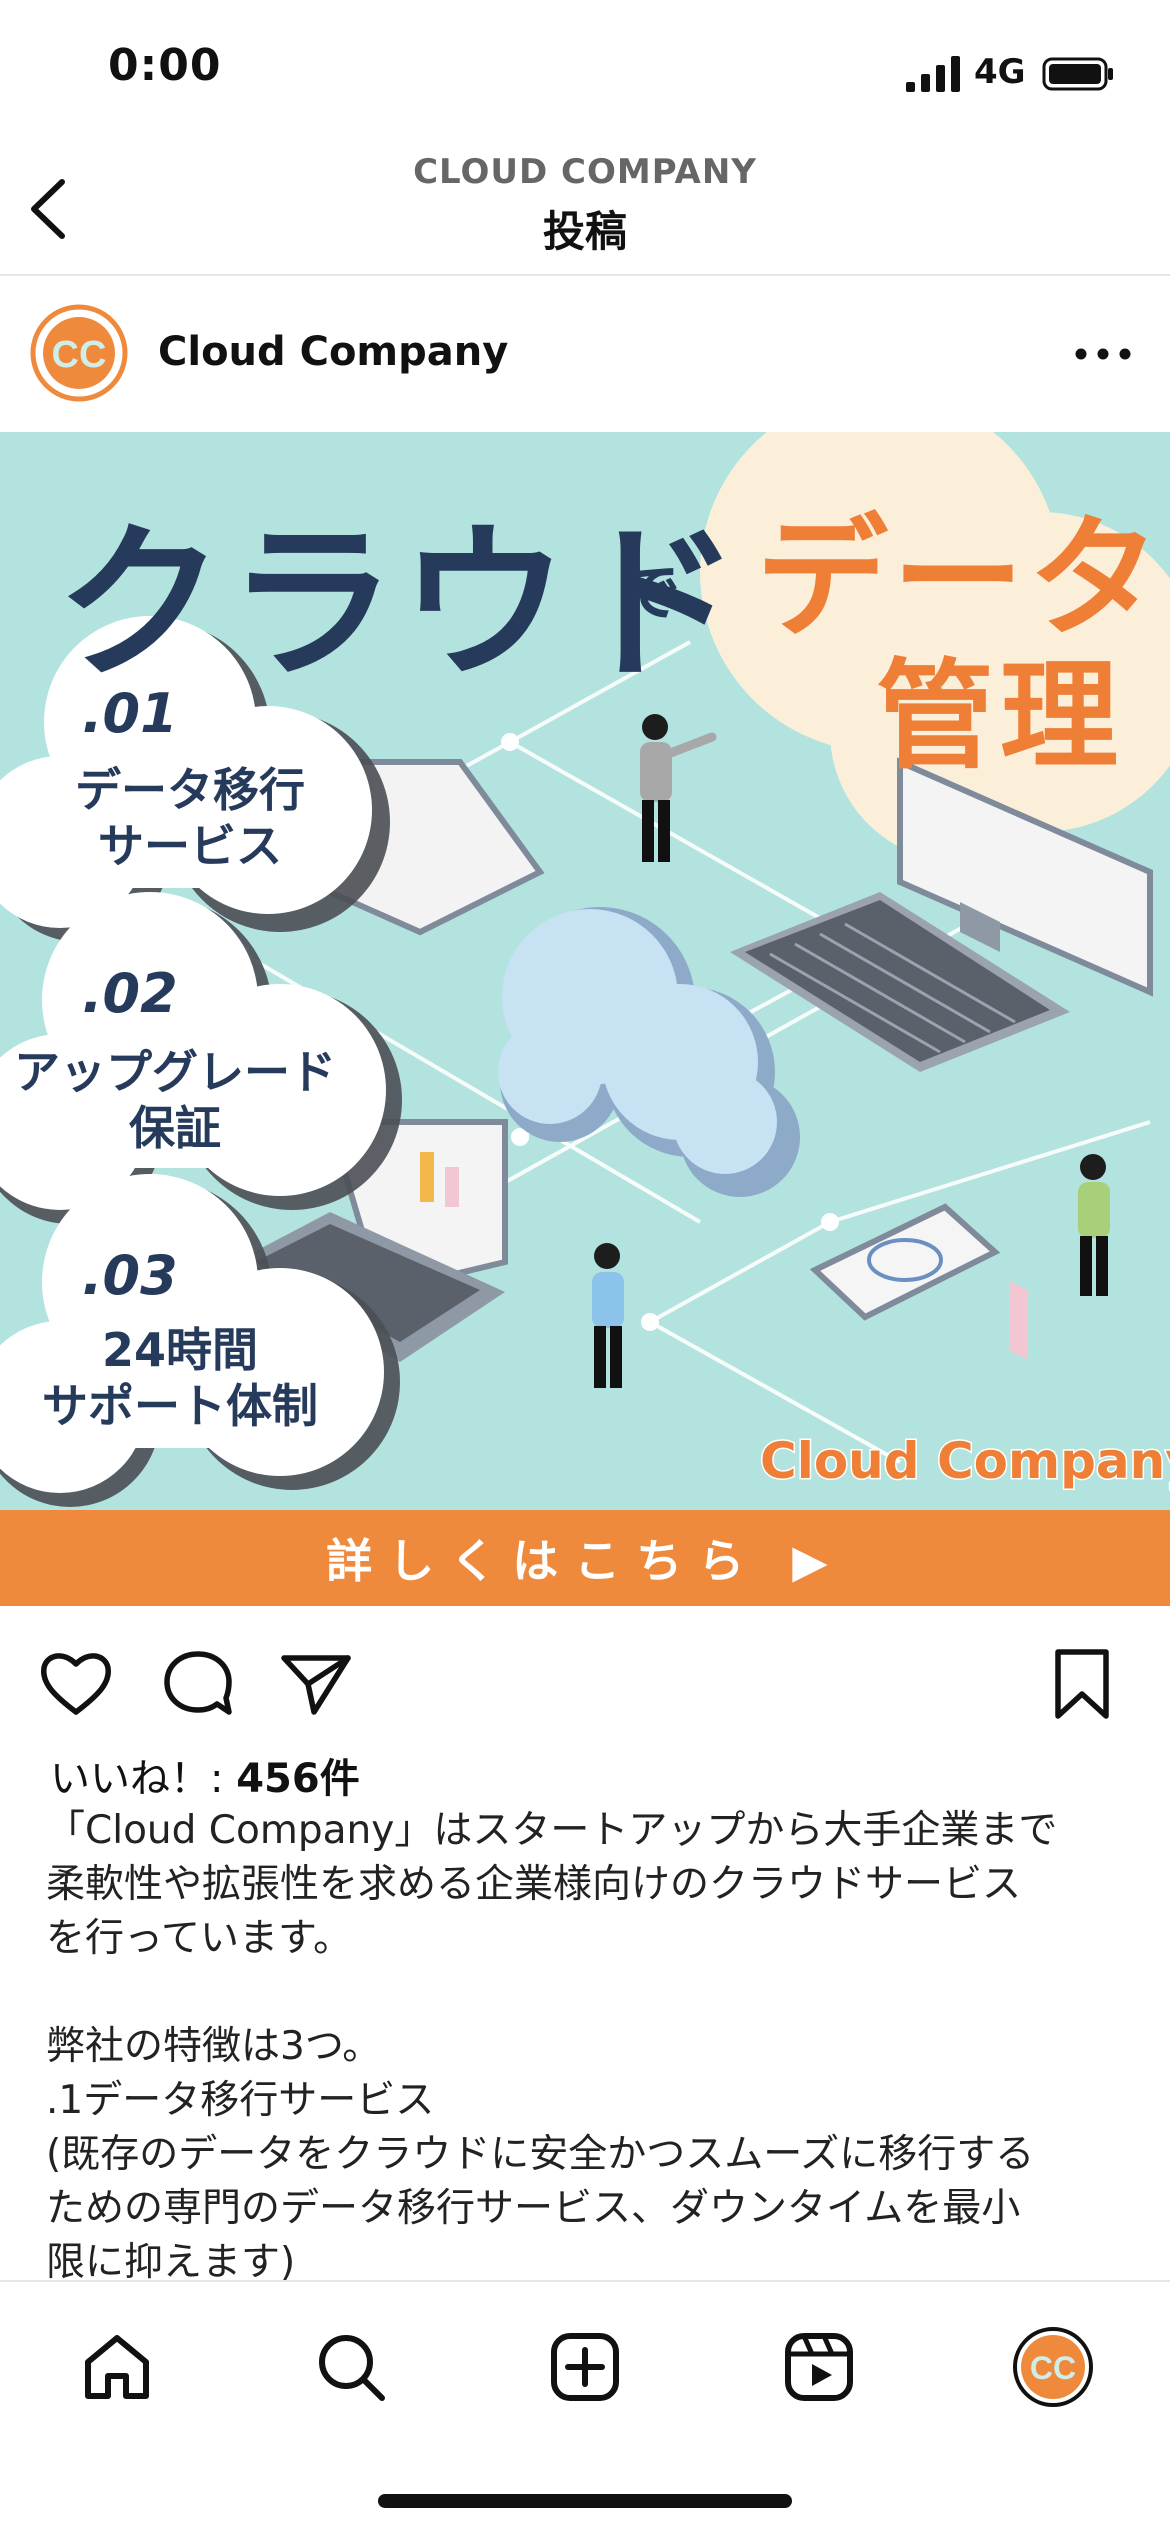 The image size is (1170, 2534). Describe the element at coordinates (585, 172) in the screenshot. I see `page-subtitle: CLOUD COMPANY` at that location.